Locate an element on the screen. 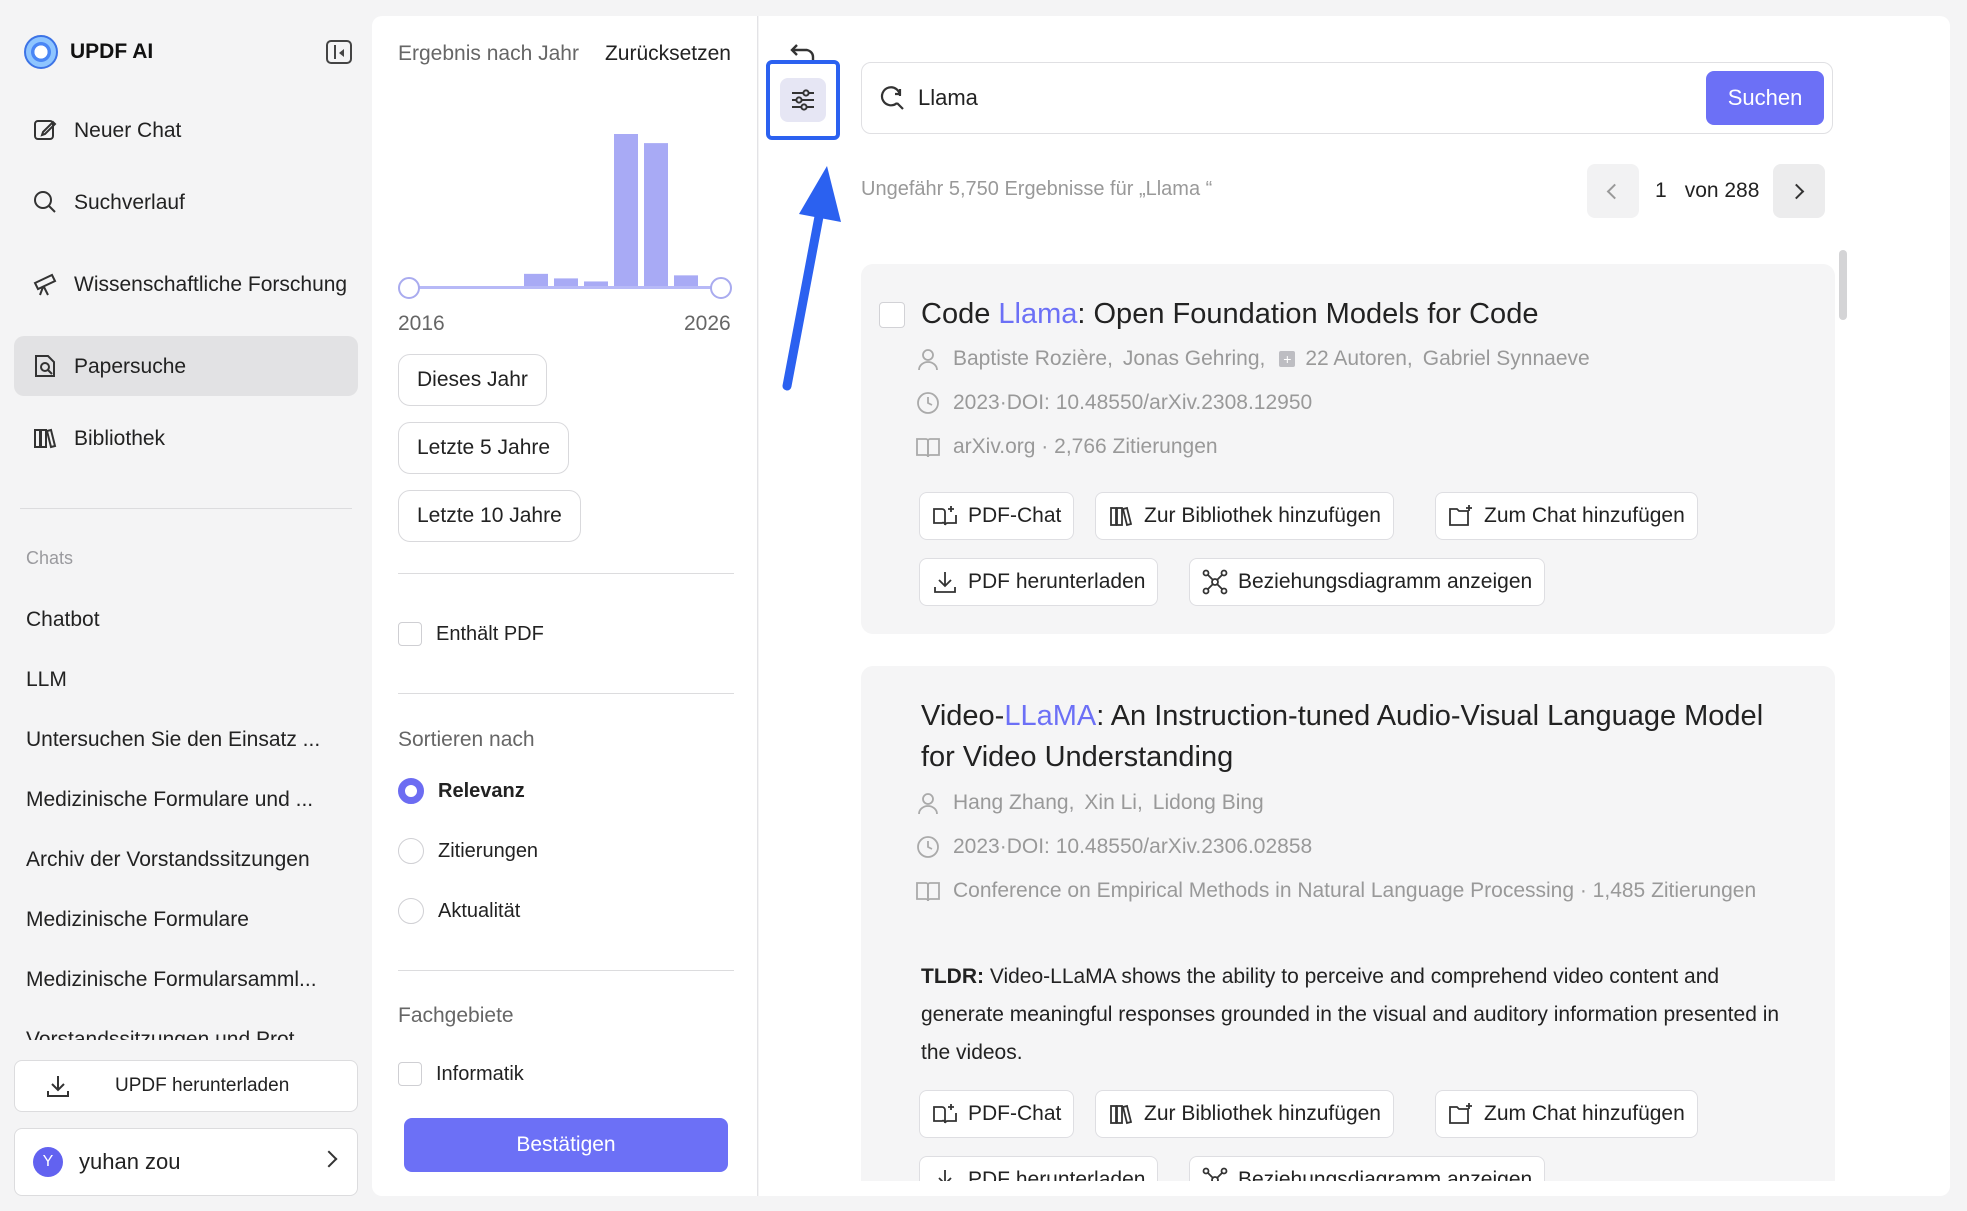 The image size is (1967, 1211). search-icon is located at coordinates (892, 98).